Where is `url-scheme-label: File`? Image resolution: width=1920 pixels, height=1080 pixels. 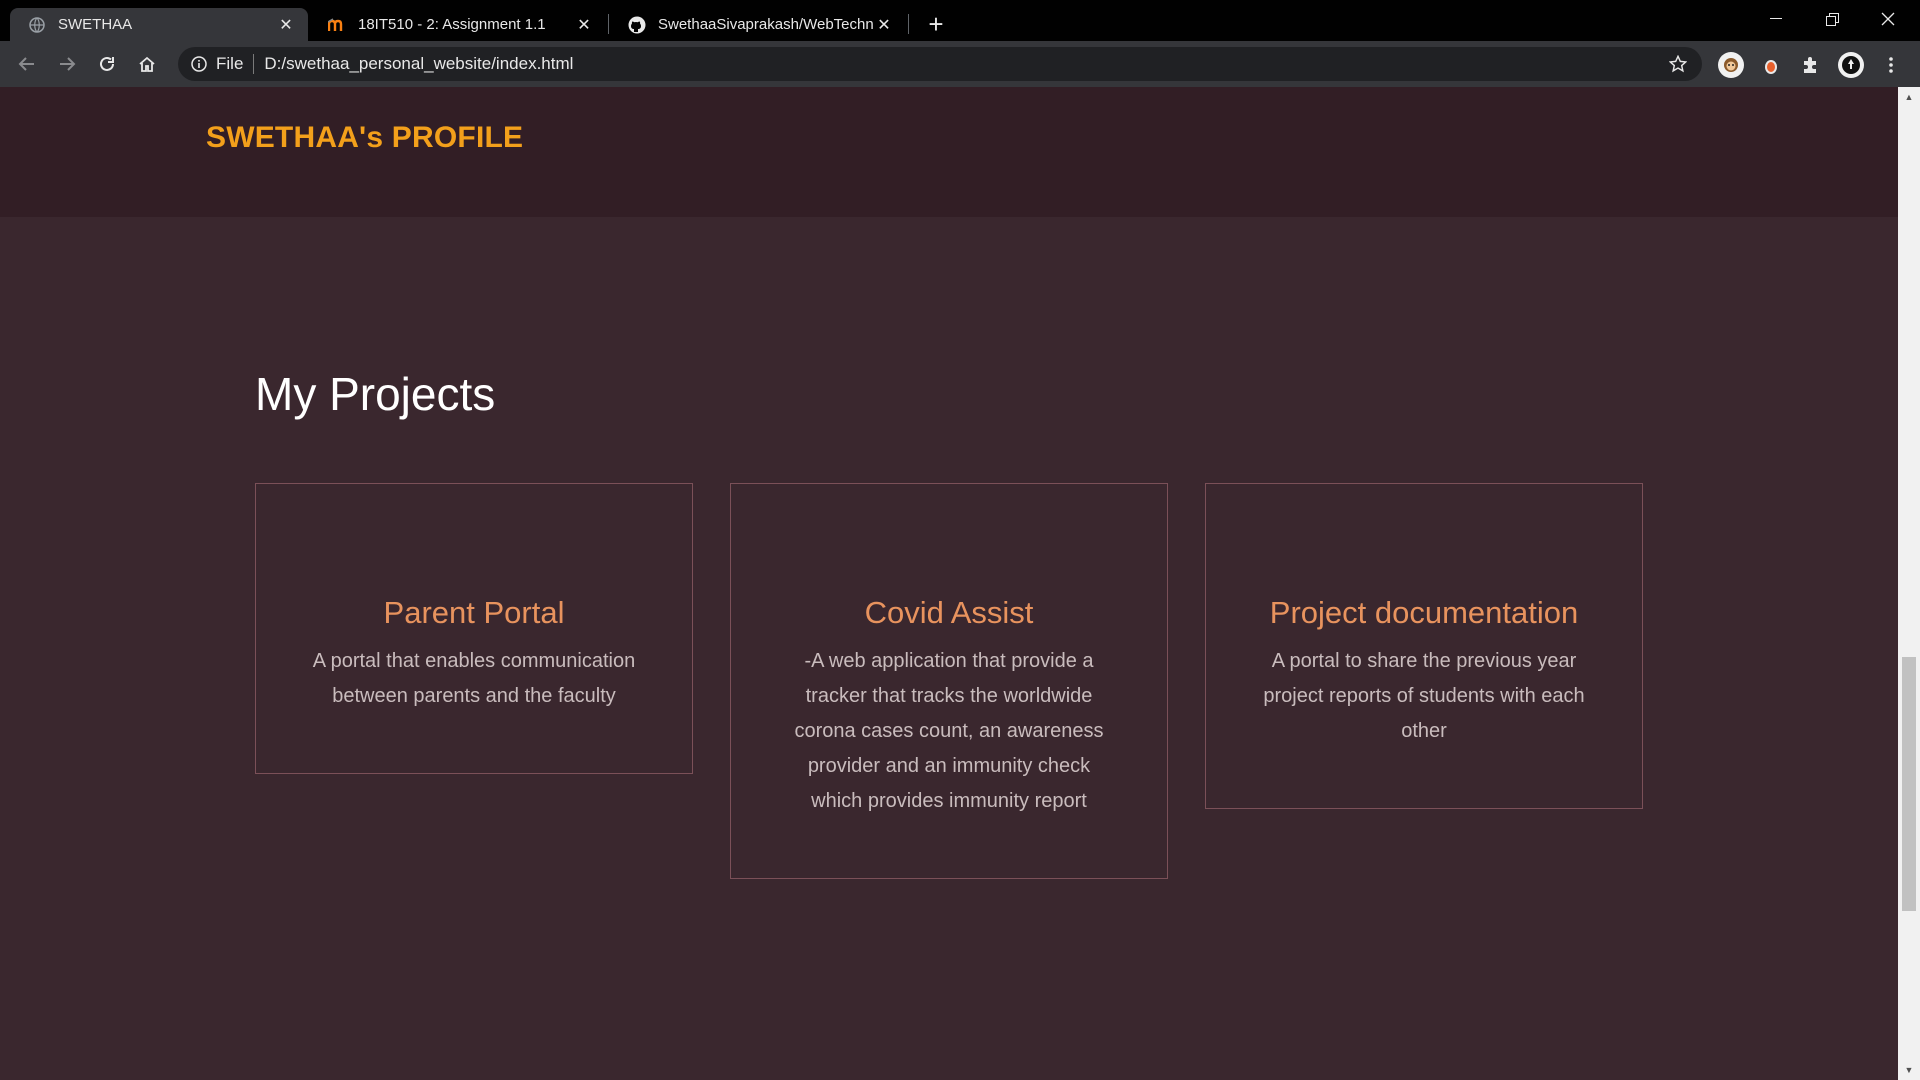 url-scheme-label: File is located at coordinates (230, 63).